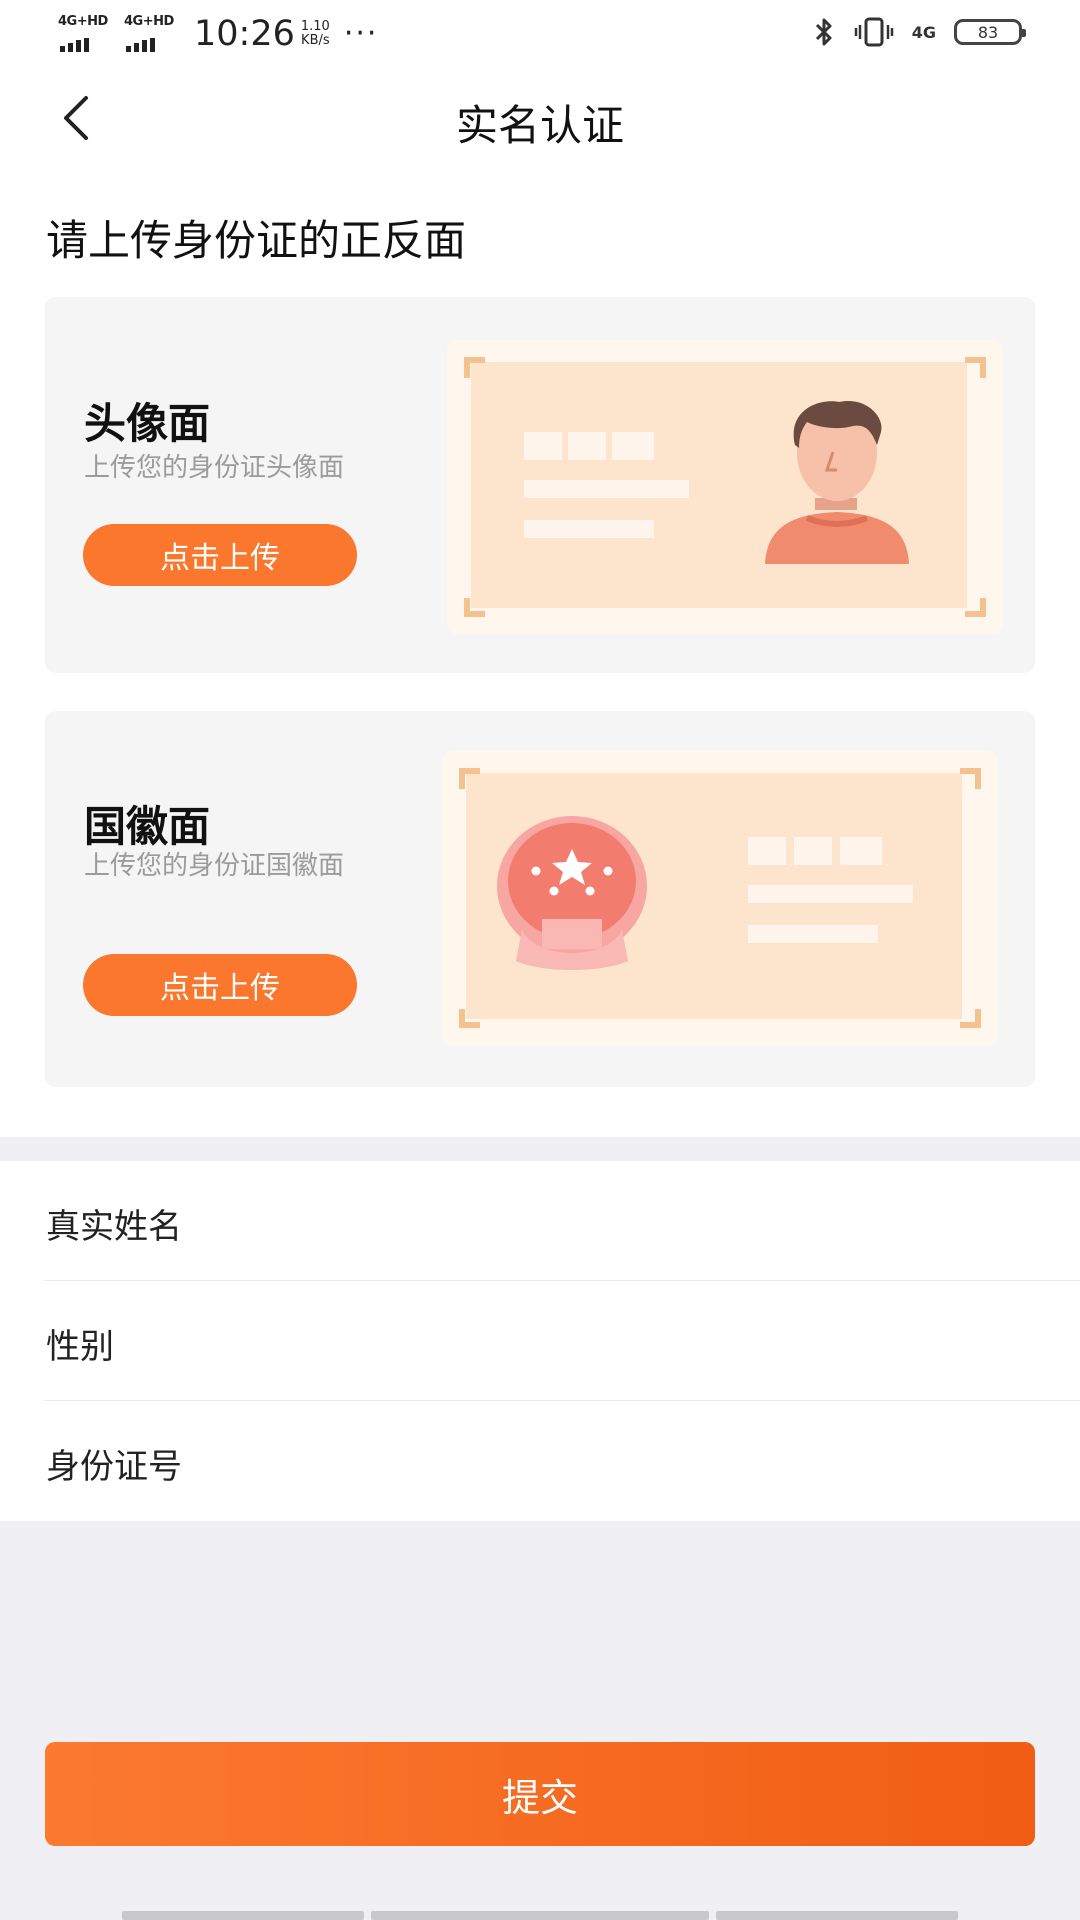  I want to click on gesture-bar-left, so click(243, 1915).